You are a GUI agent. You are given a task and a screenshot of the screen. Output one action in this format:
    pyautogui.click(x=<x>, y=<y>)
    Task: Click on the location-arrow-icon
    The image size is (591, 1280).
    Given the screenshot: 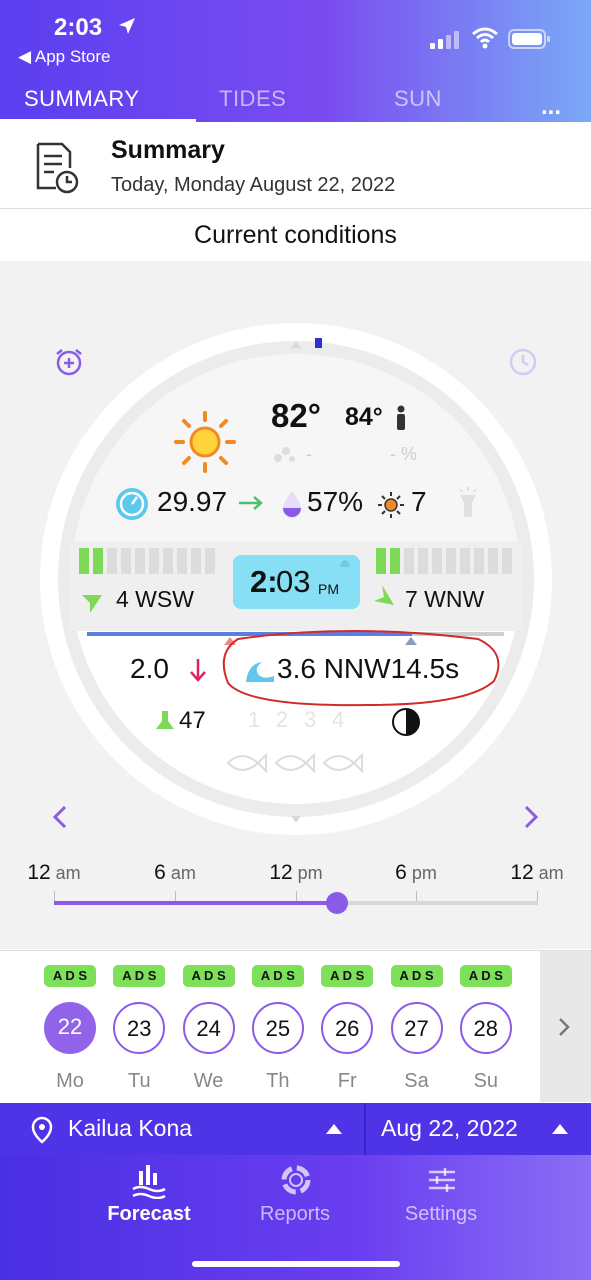 What is the action you would take?
    pyautogui.click(x=127, y=26)
    